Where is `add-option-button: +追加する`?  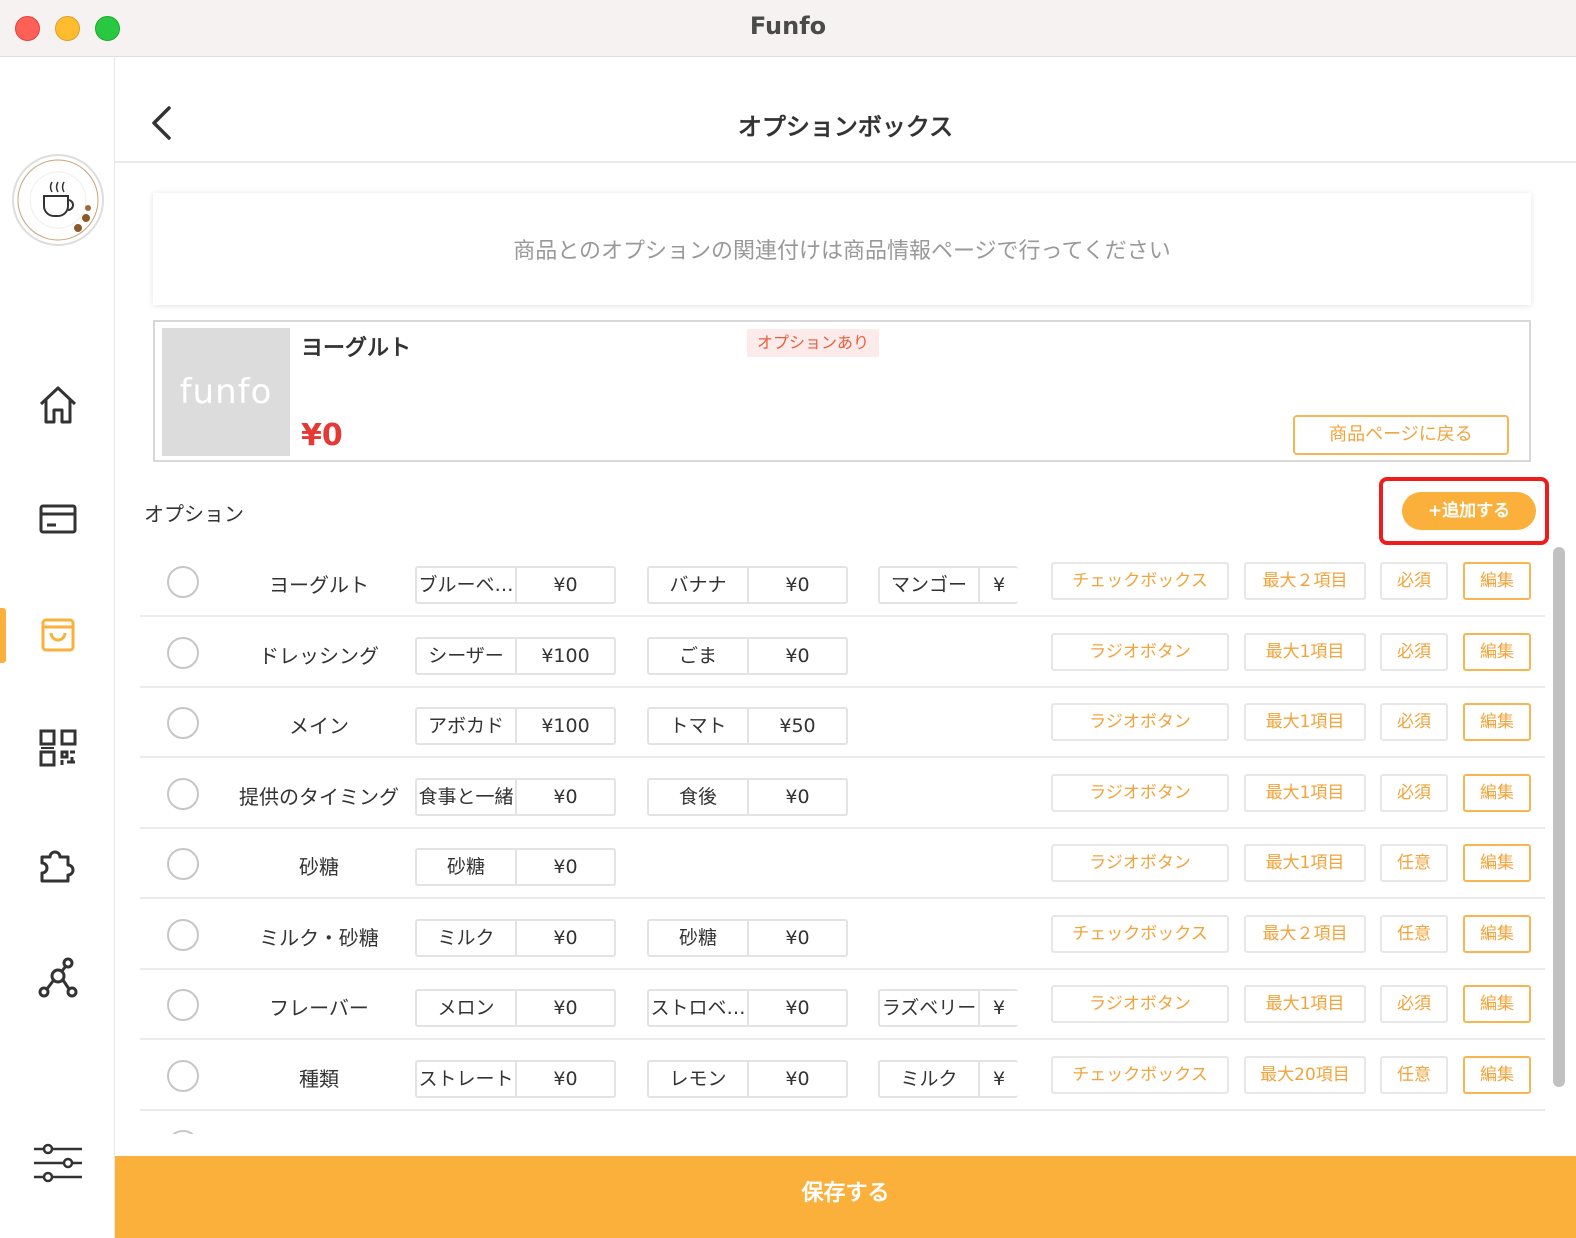 add-option-button: +追加する is located at coordinates (1469, 511).